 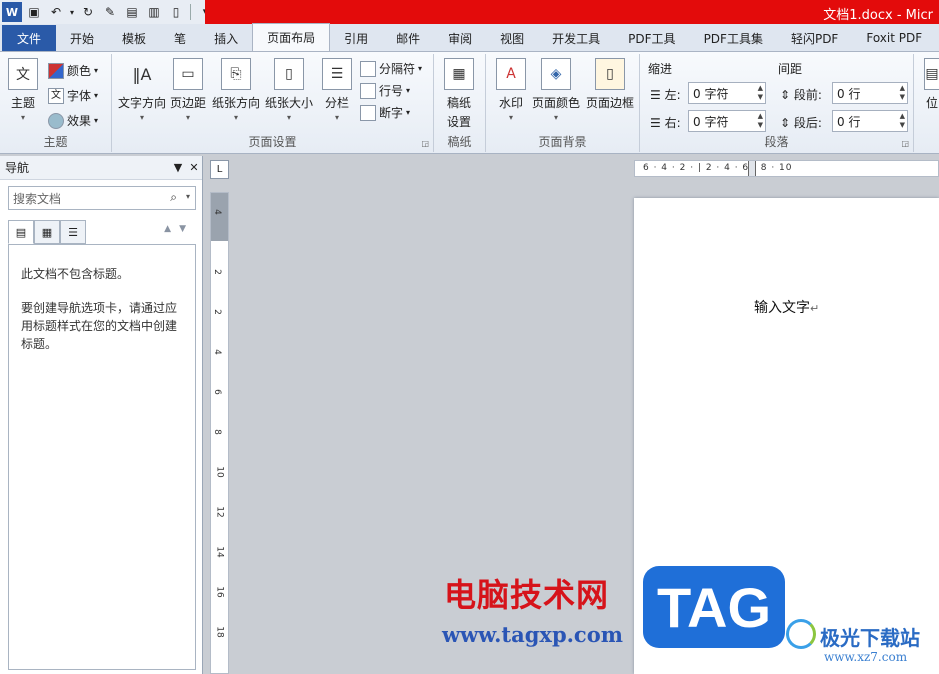 What do you see at coordinates (459, 74) in the screenshot?
I see `manuscript-grid-icon: ▦` at bounding box center [459, 74].